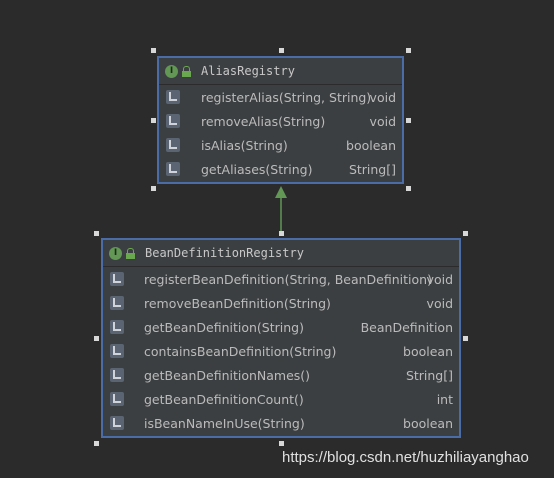 This screenshot has width=554, height=478. I want to click on extends-arrowhead, so click(281, 192).